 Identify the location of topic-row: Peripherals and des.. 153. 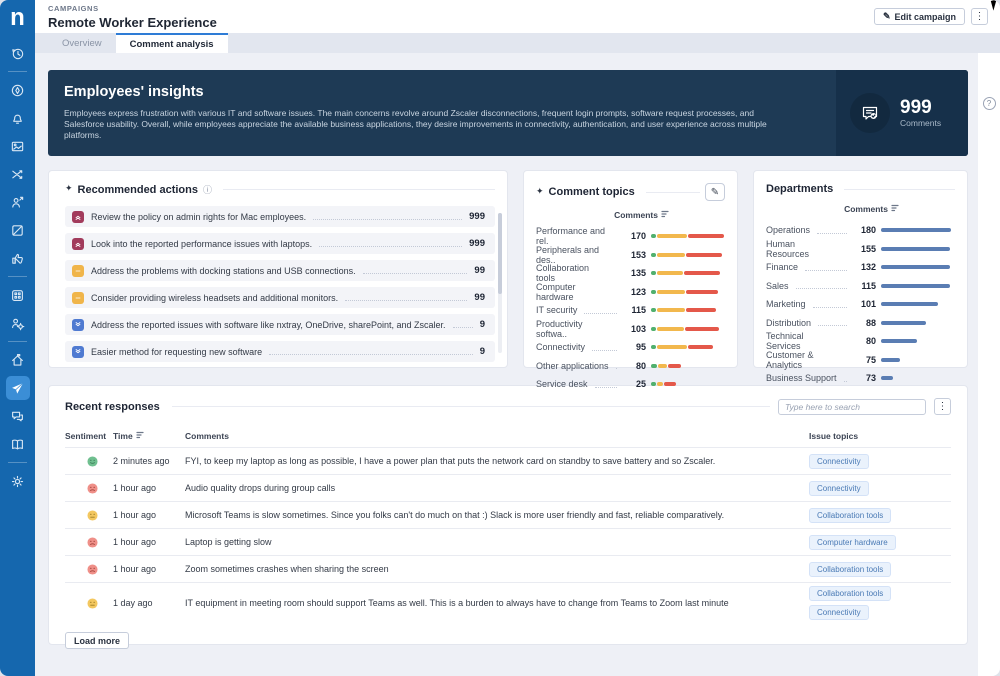
(630, 255).